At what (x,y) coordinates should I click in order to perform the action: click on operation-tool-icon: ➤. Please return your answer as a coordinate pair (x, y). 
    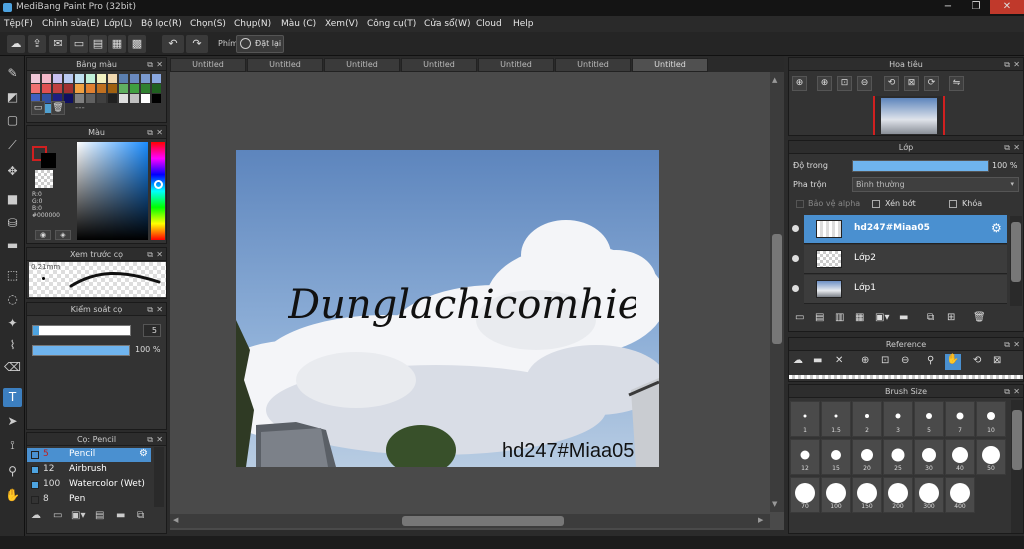
    Looking at the image, I should click on (12, 421).